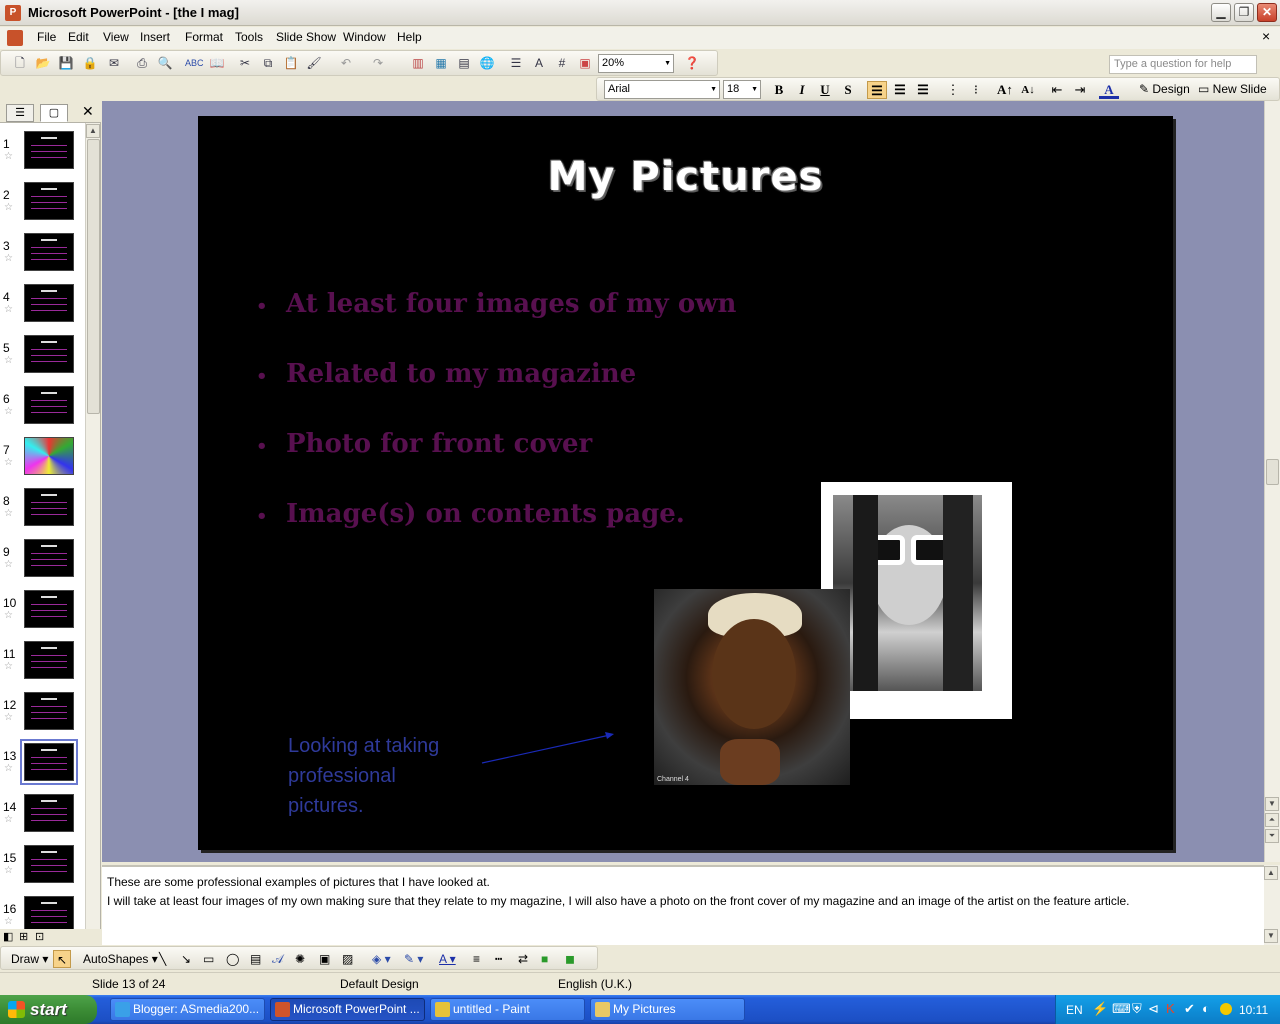  What do you see at coordinates (1232, 89) in the screenshot?
I see `new-slide-button: ▭ New Slide` at bounding box center [1232, 89].